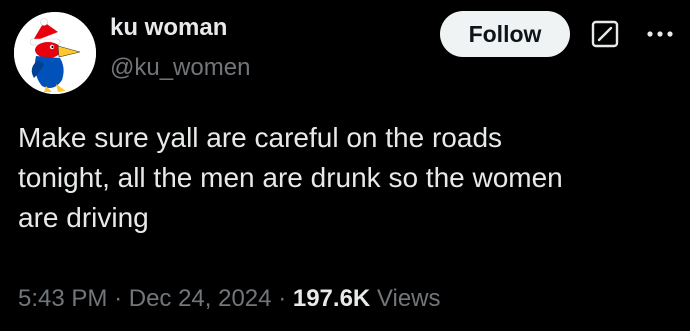  I want to click on tweet-meta: 5:43 PM · Dec 24, 2024 · 197.6K Views, so click(229, 299).